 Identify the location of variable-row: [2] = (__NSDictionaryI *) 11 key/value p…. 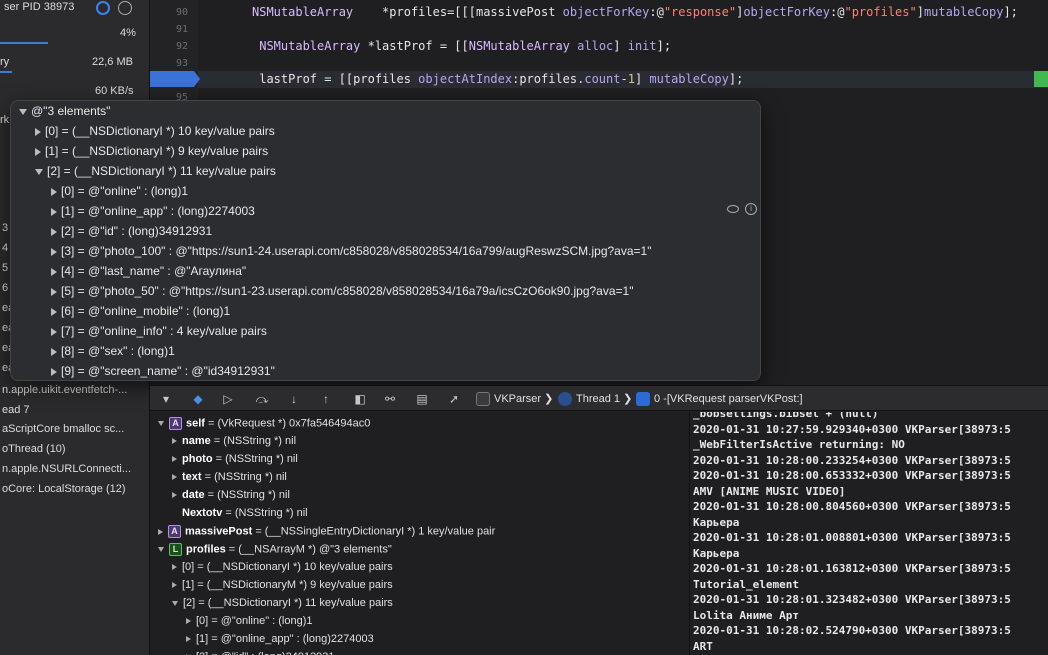
(282, 603).